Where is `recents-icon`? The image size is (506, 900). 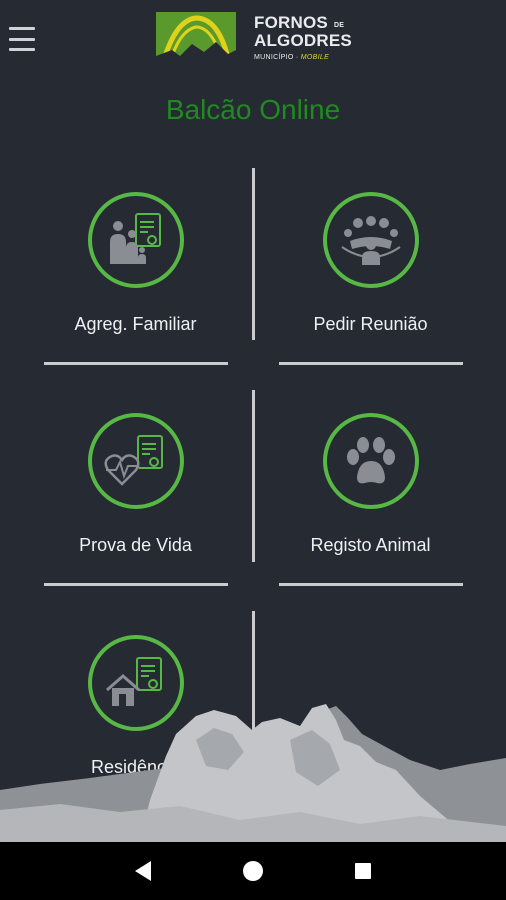
recents-icon is located at coordinates (363, 871).